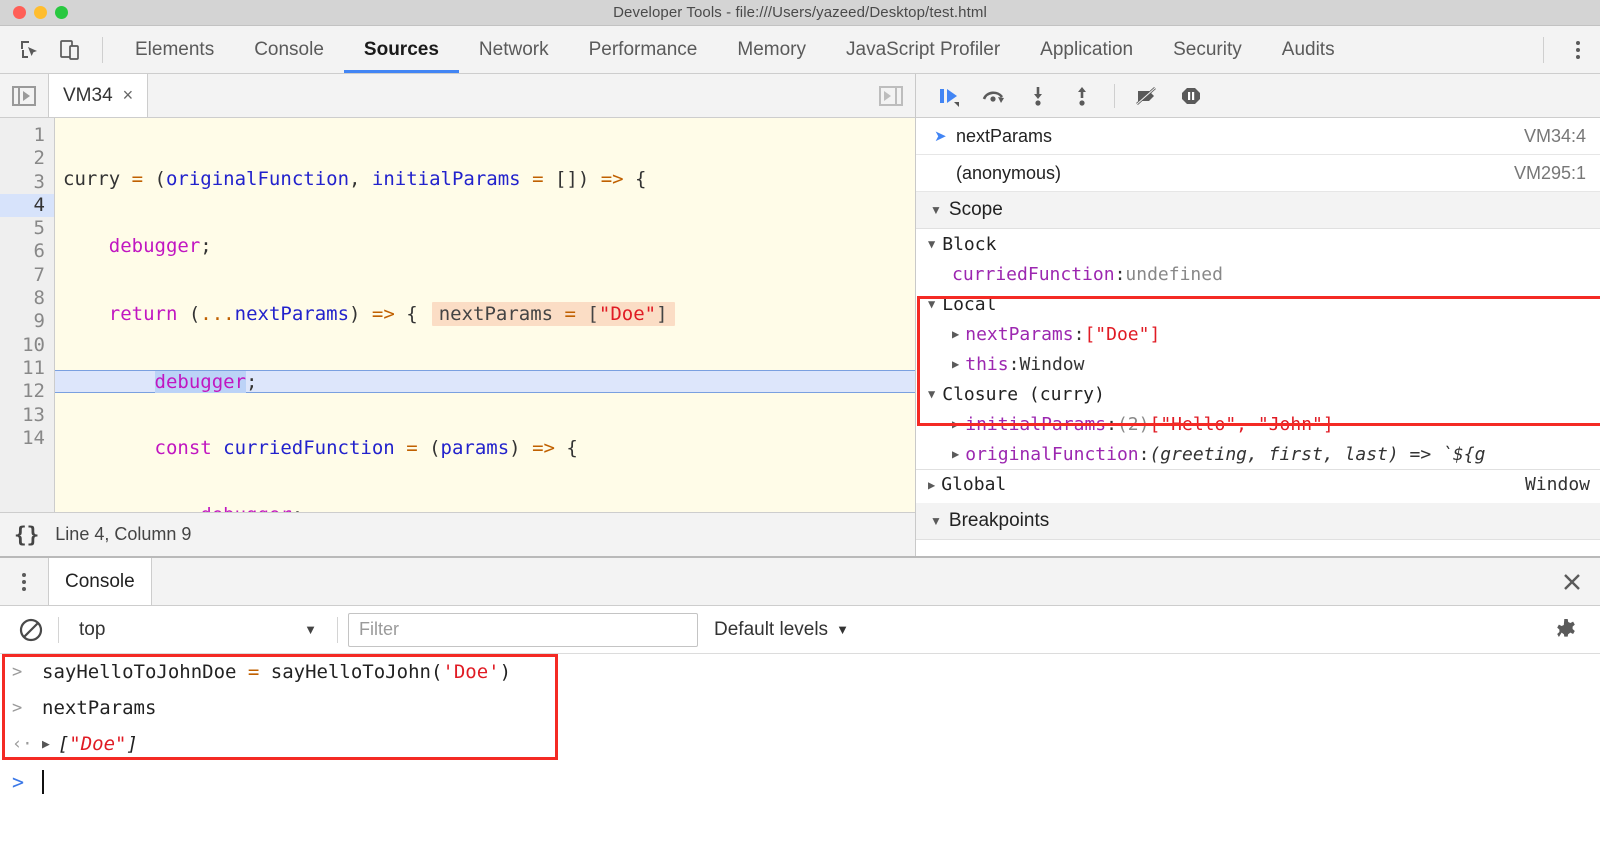 This screenshot has height=848, width=1600. What do you see at coordinates (1122, 334) in the screenshot?
I see `property-value: ["Doe"]` at bounding box center [1122, 334].